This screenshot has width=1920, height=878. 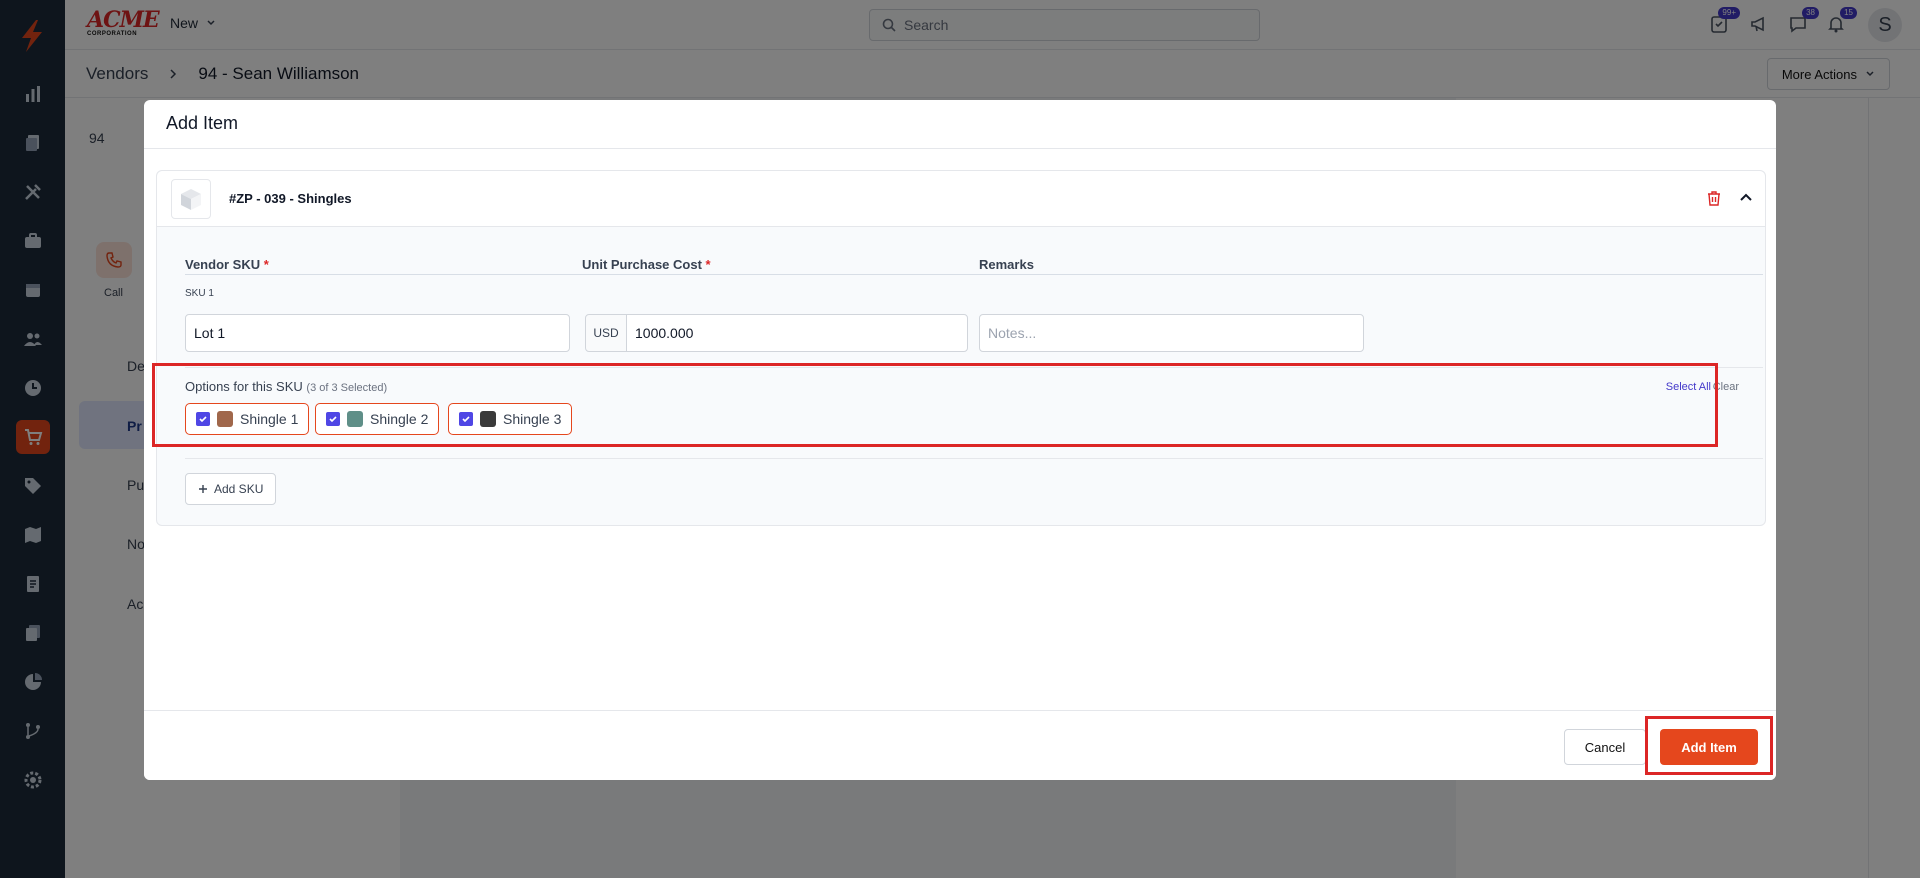 What do you see at coordinates (202, 123) in the screenshot?
I see `modal-title: Add Item` at bounding box center [202, 123].